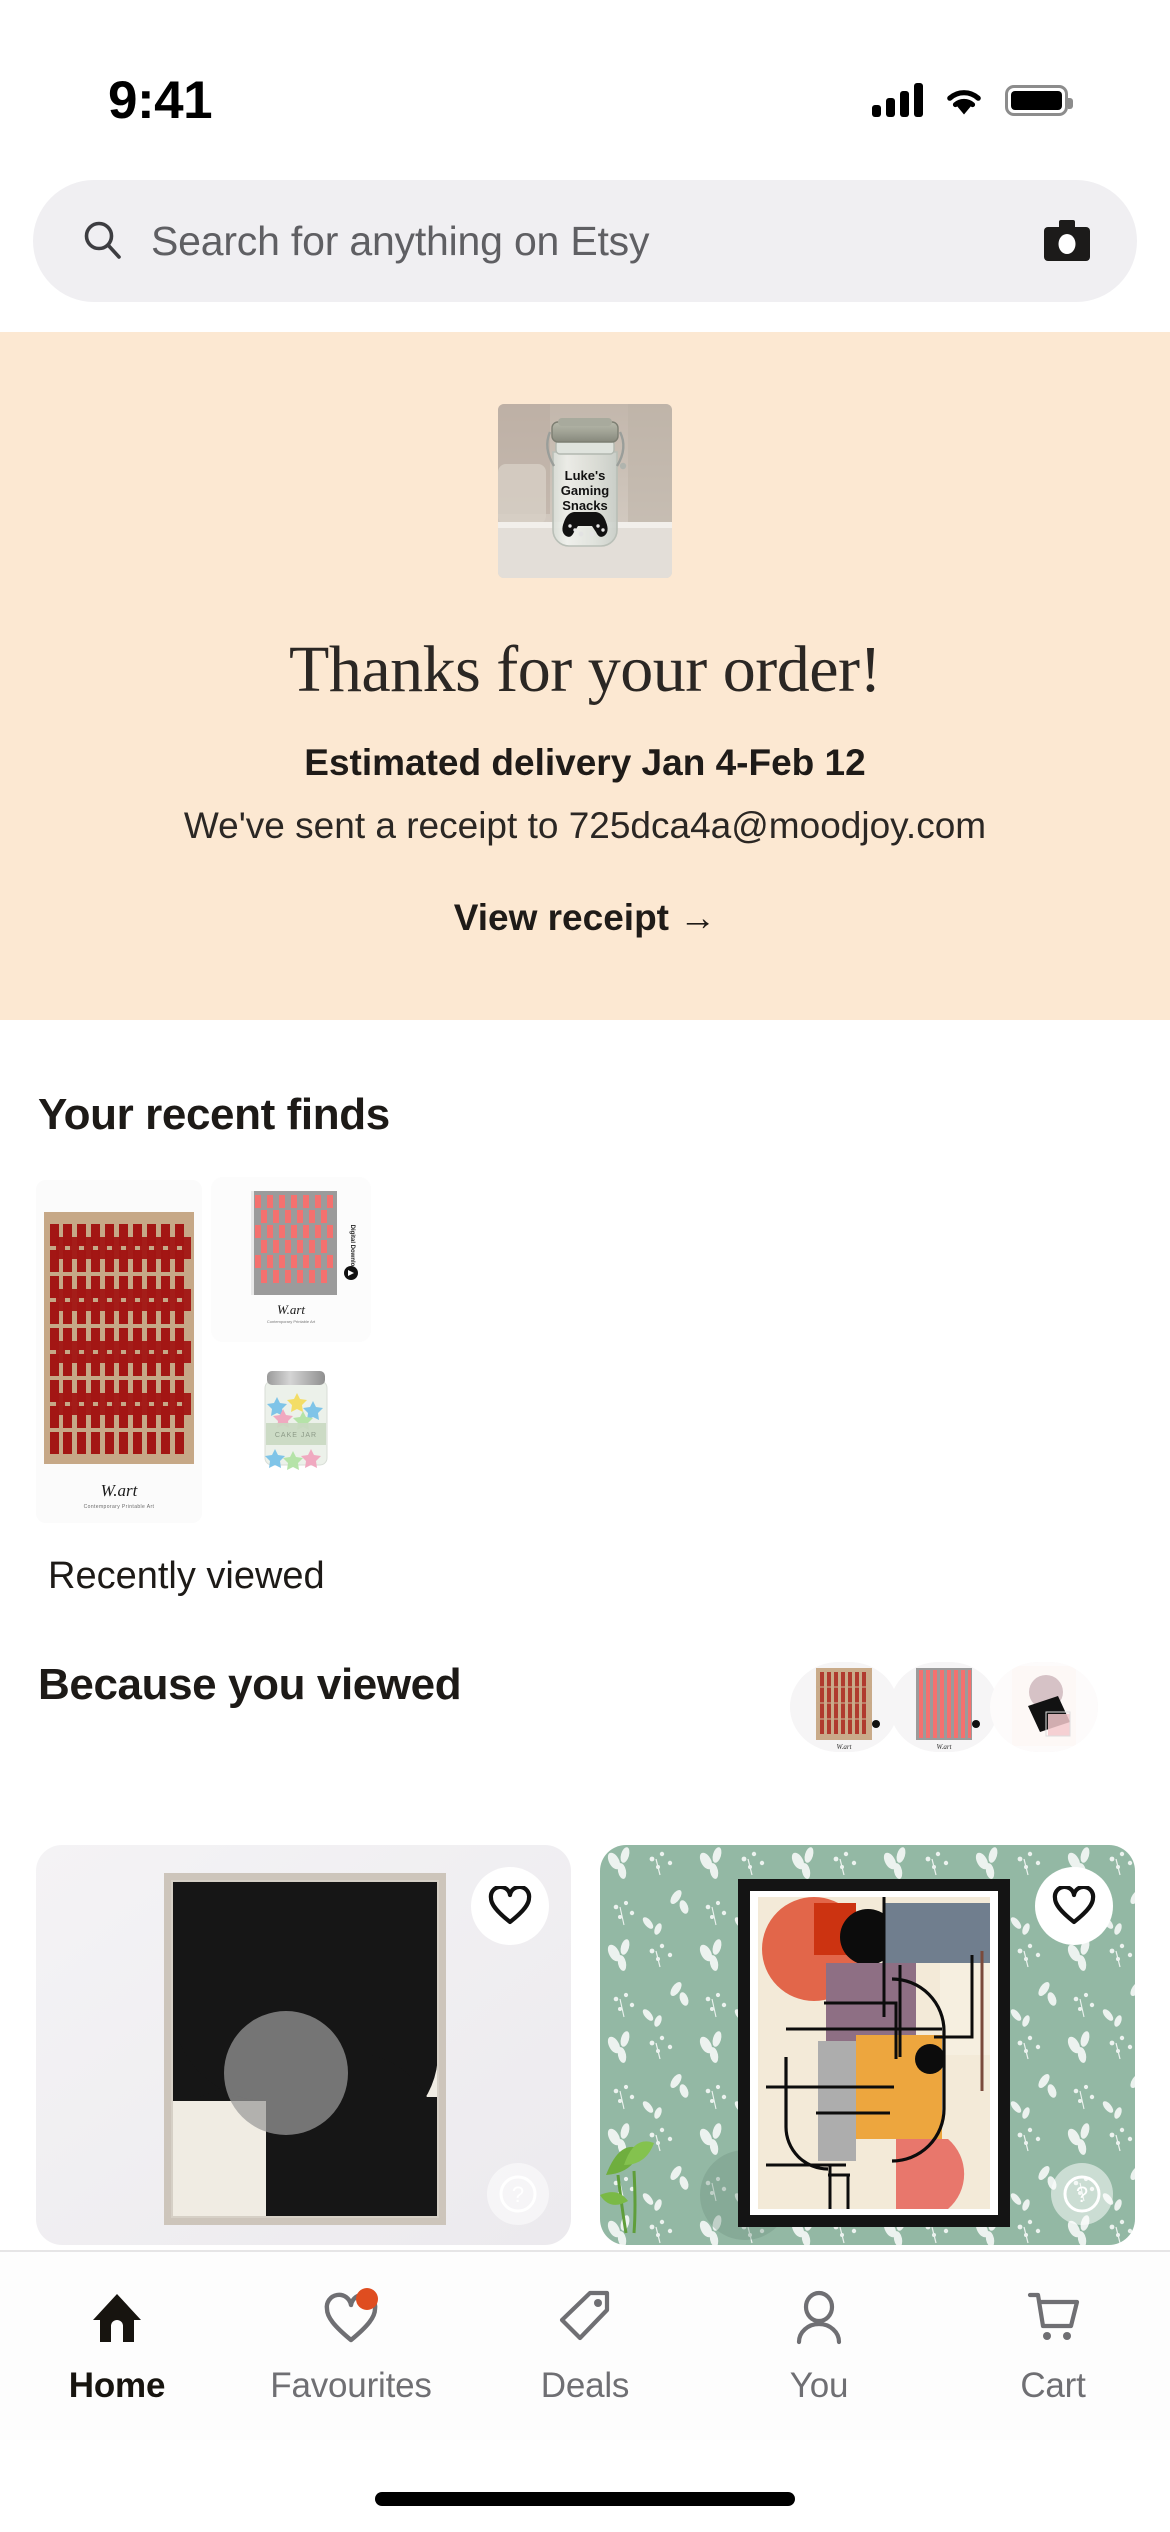  I want to click on recently-viewed-caption: Recently viewed, so click(186, 1576).